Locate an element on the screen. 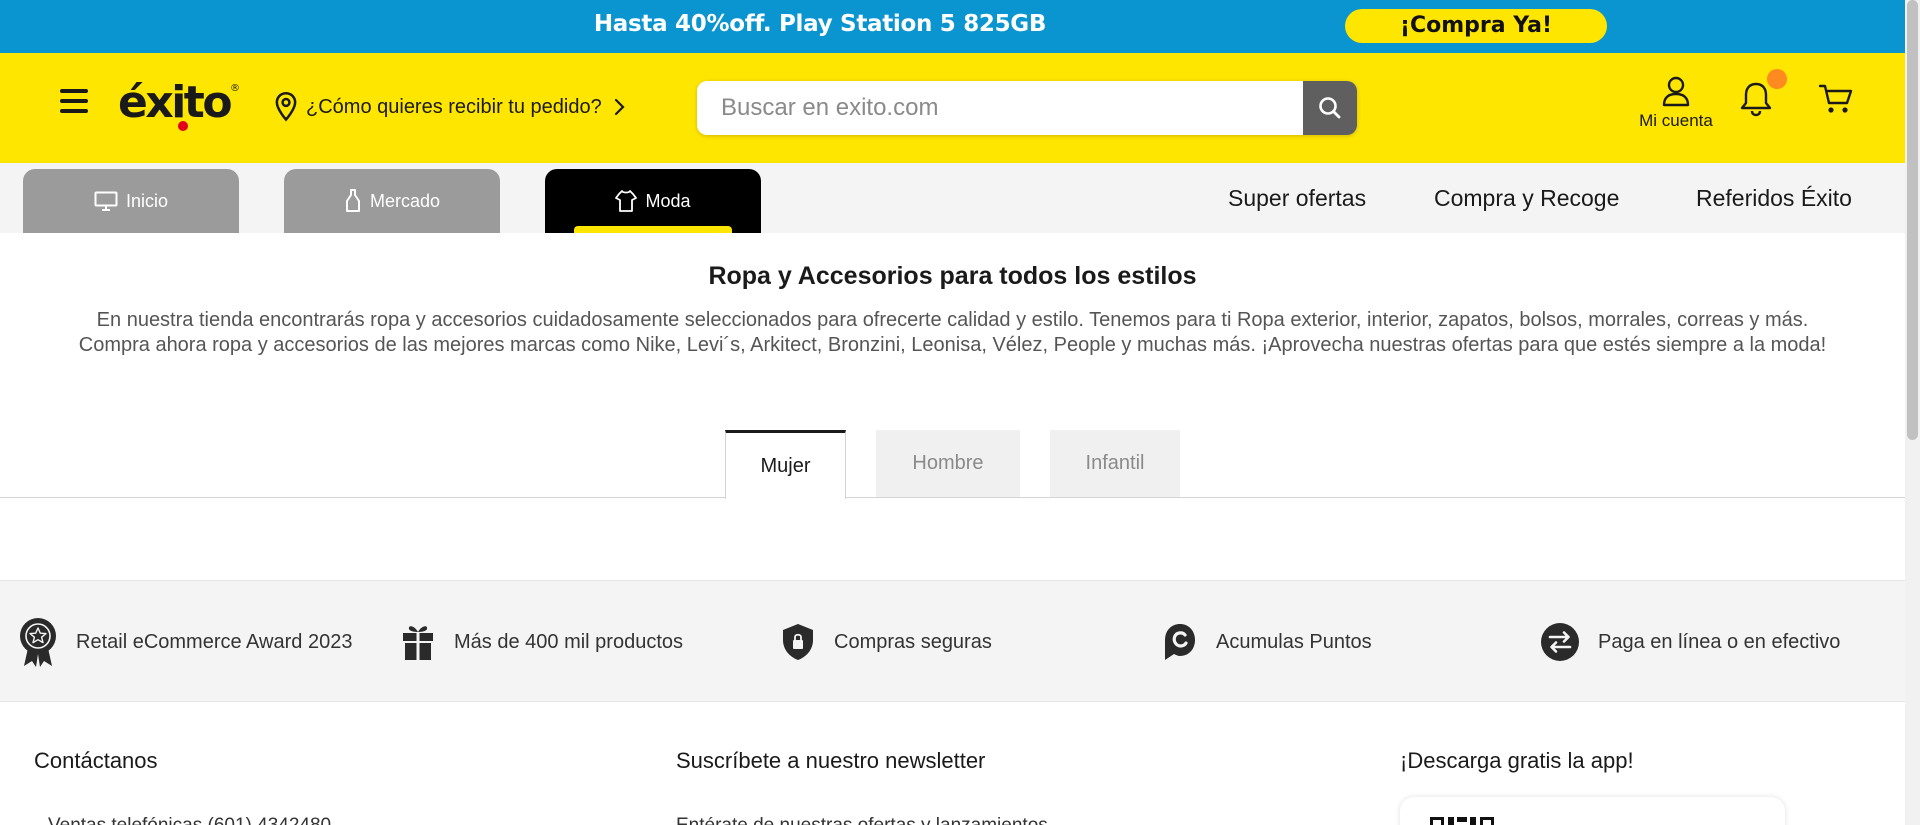  benefit-payment: Paga en línea o en efectivo is located at coordinates (1690, 642).